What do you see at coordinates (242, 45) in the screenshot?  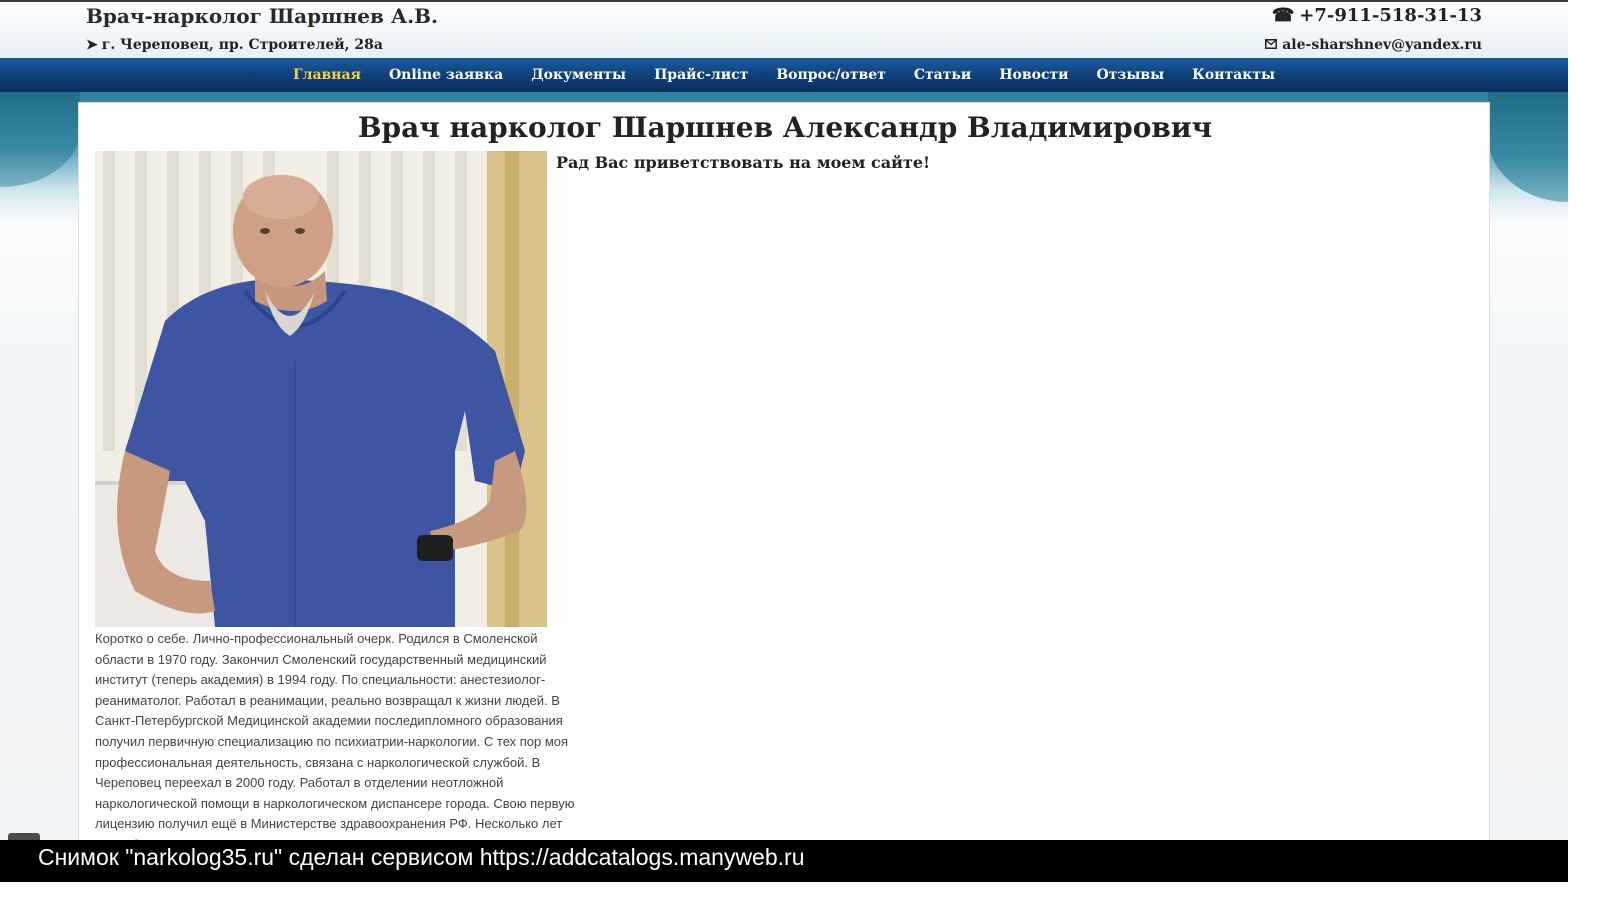 I see `address-text: г. Череповец, пр. Строителей, 28а` at bounding box center [242, 45].